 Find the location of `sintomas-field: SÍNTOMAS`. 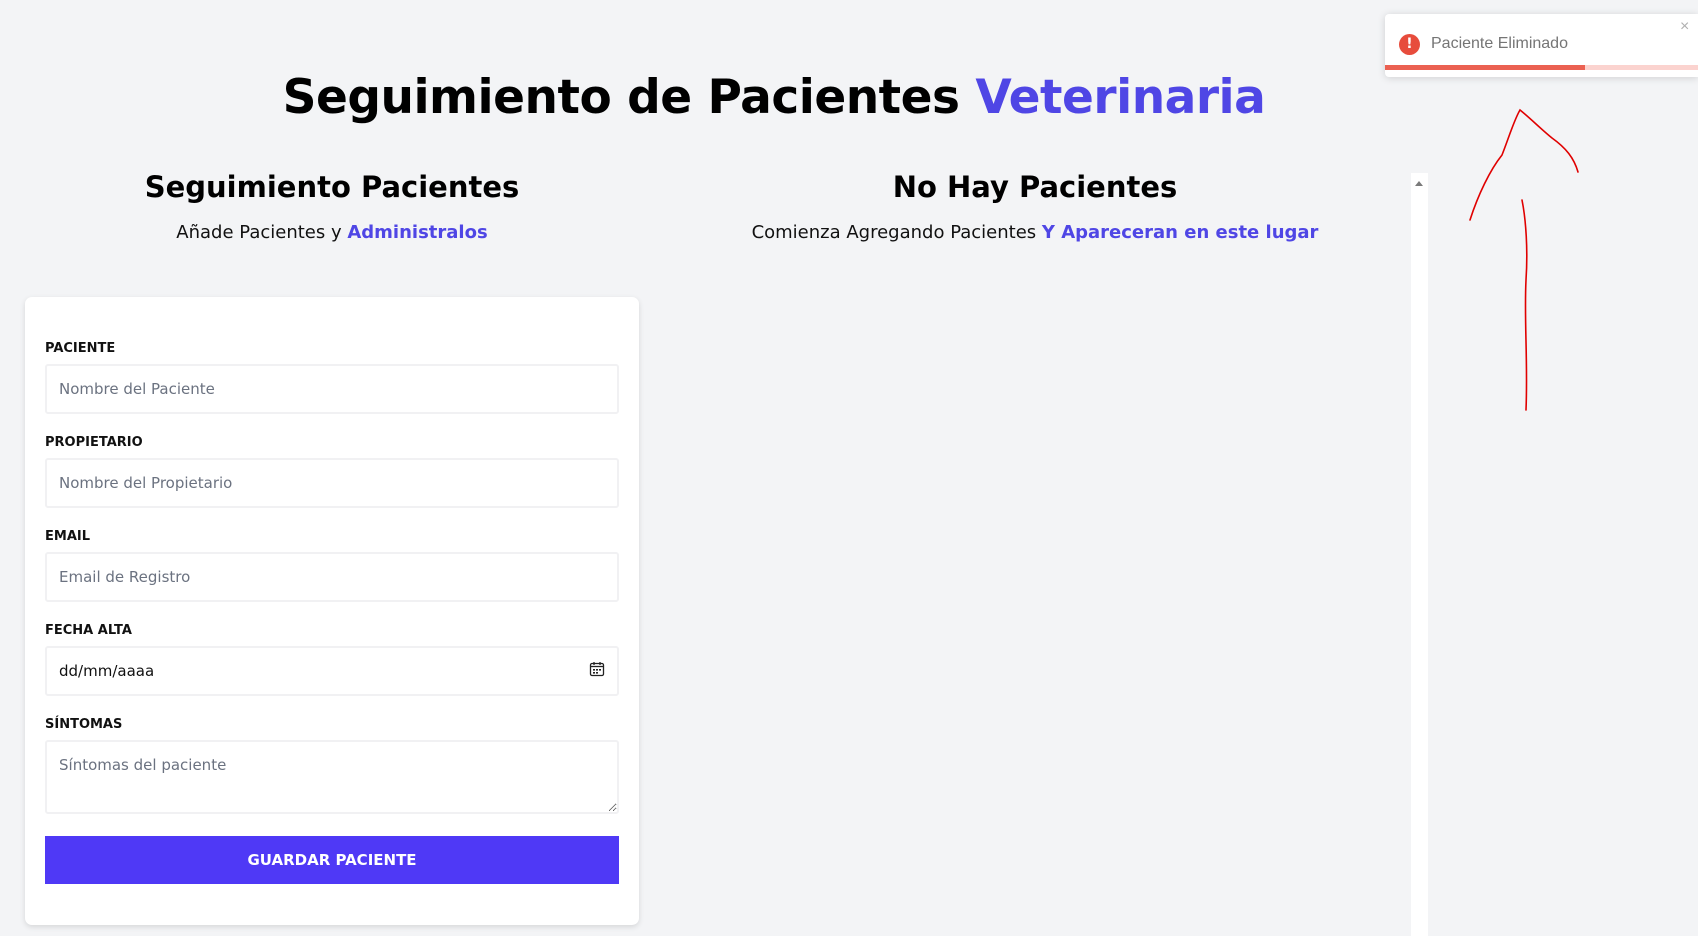

sintomas-field: SÍNTOMAS is located at coordinates (332, 767).